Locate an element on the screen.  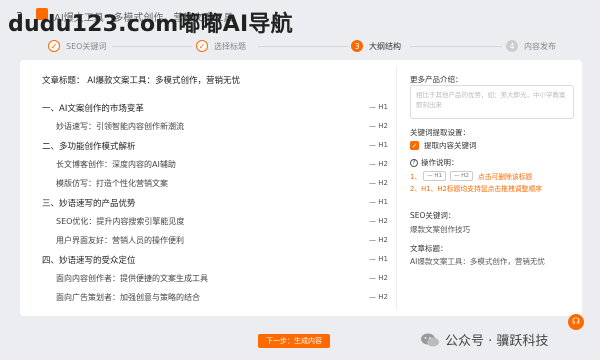
step-outline: 3 大纲结构 is located at coordinates (376, 46).